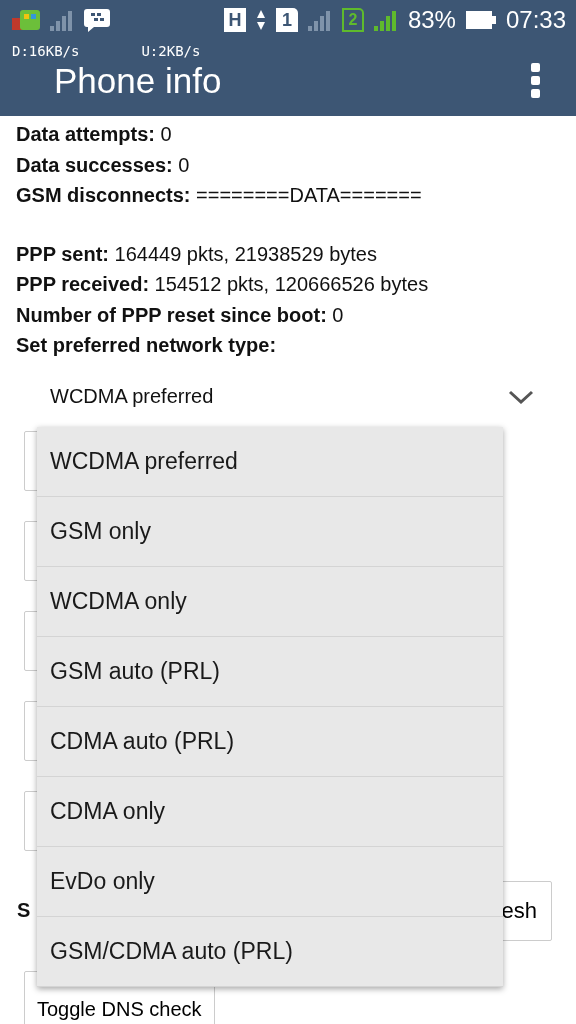  Describe the element at coordinates (260, 20) in the screenshot. I see `data-arrows-icon` at that location.